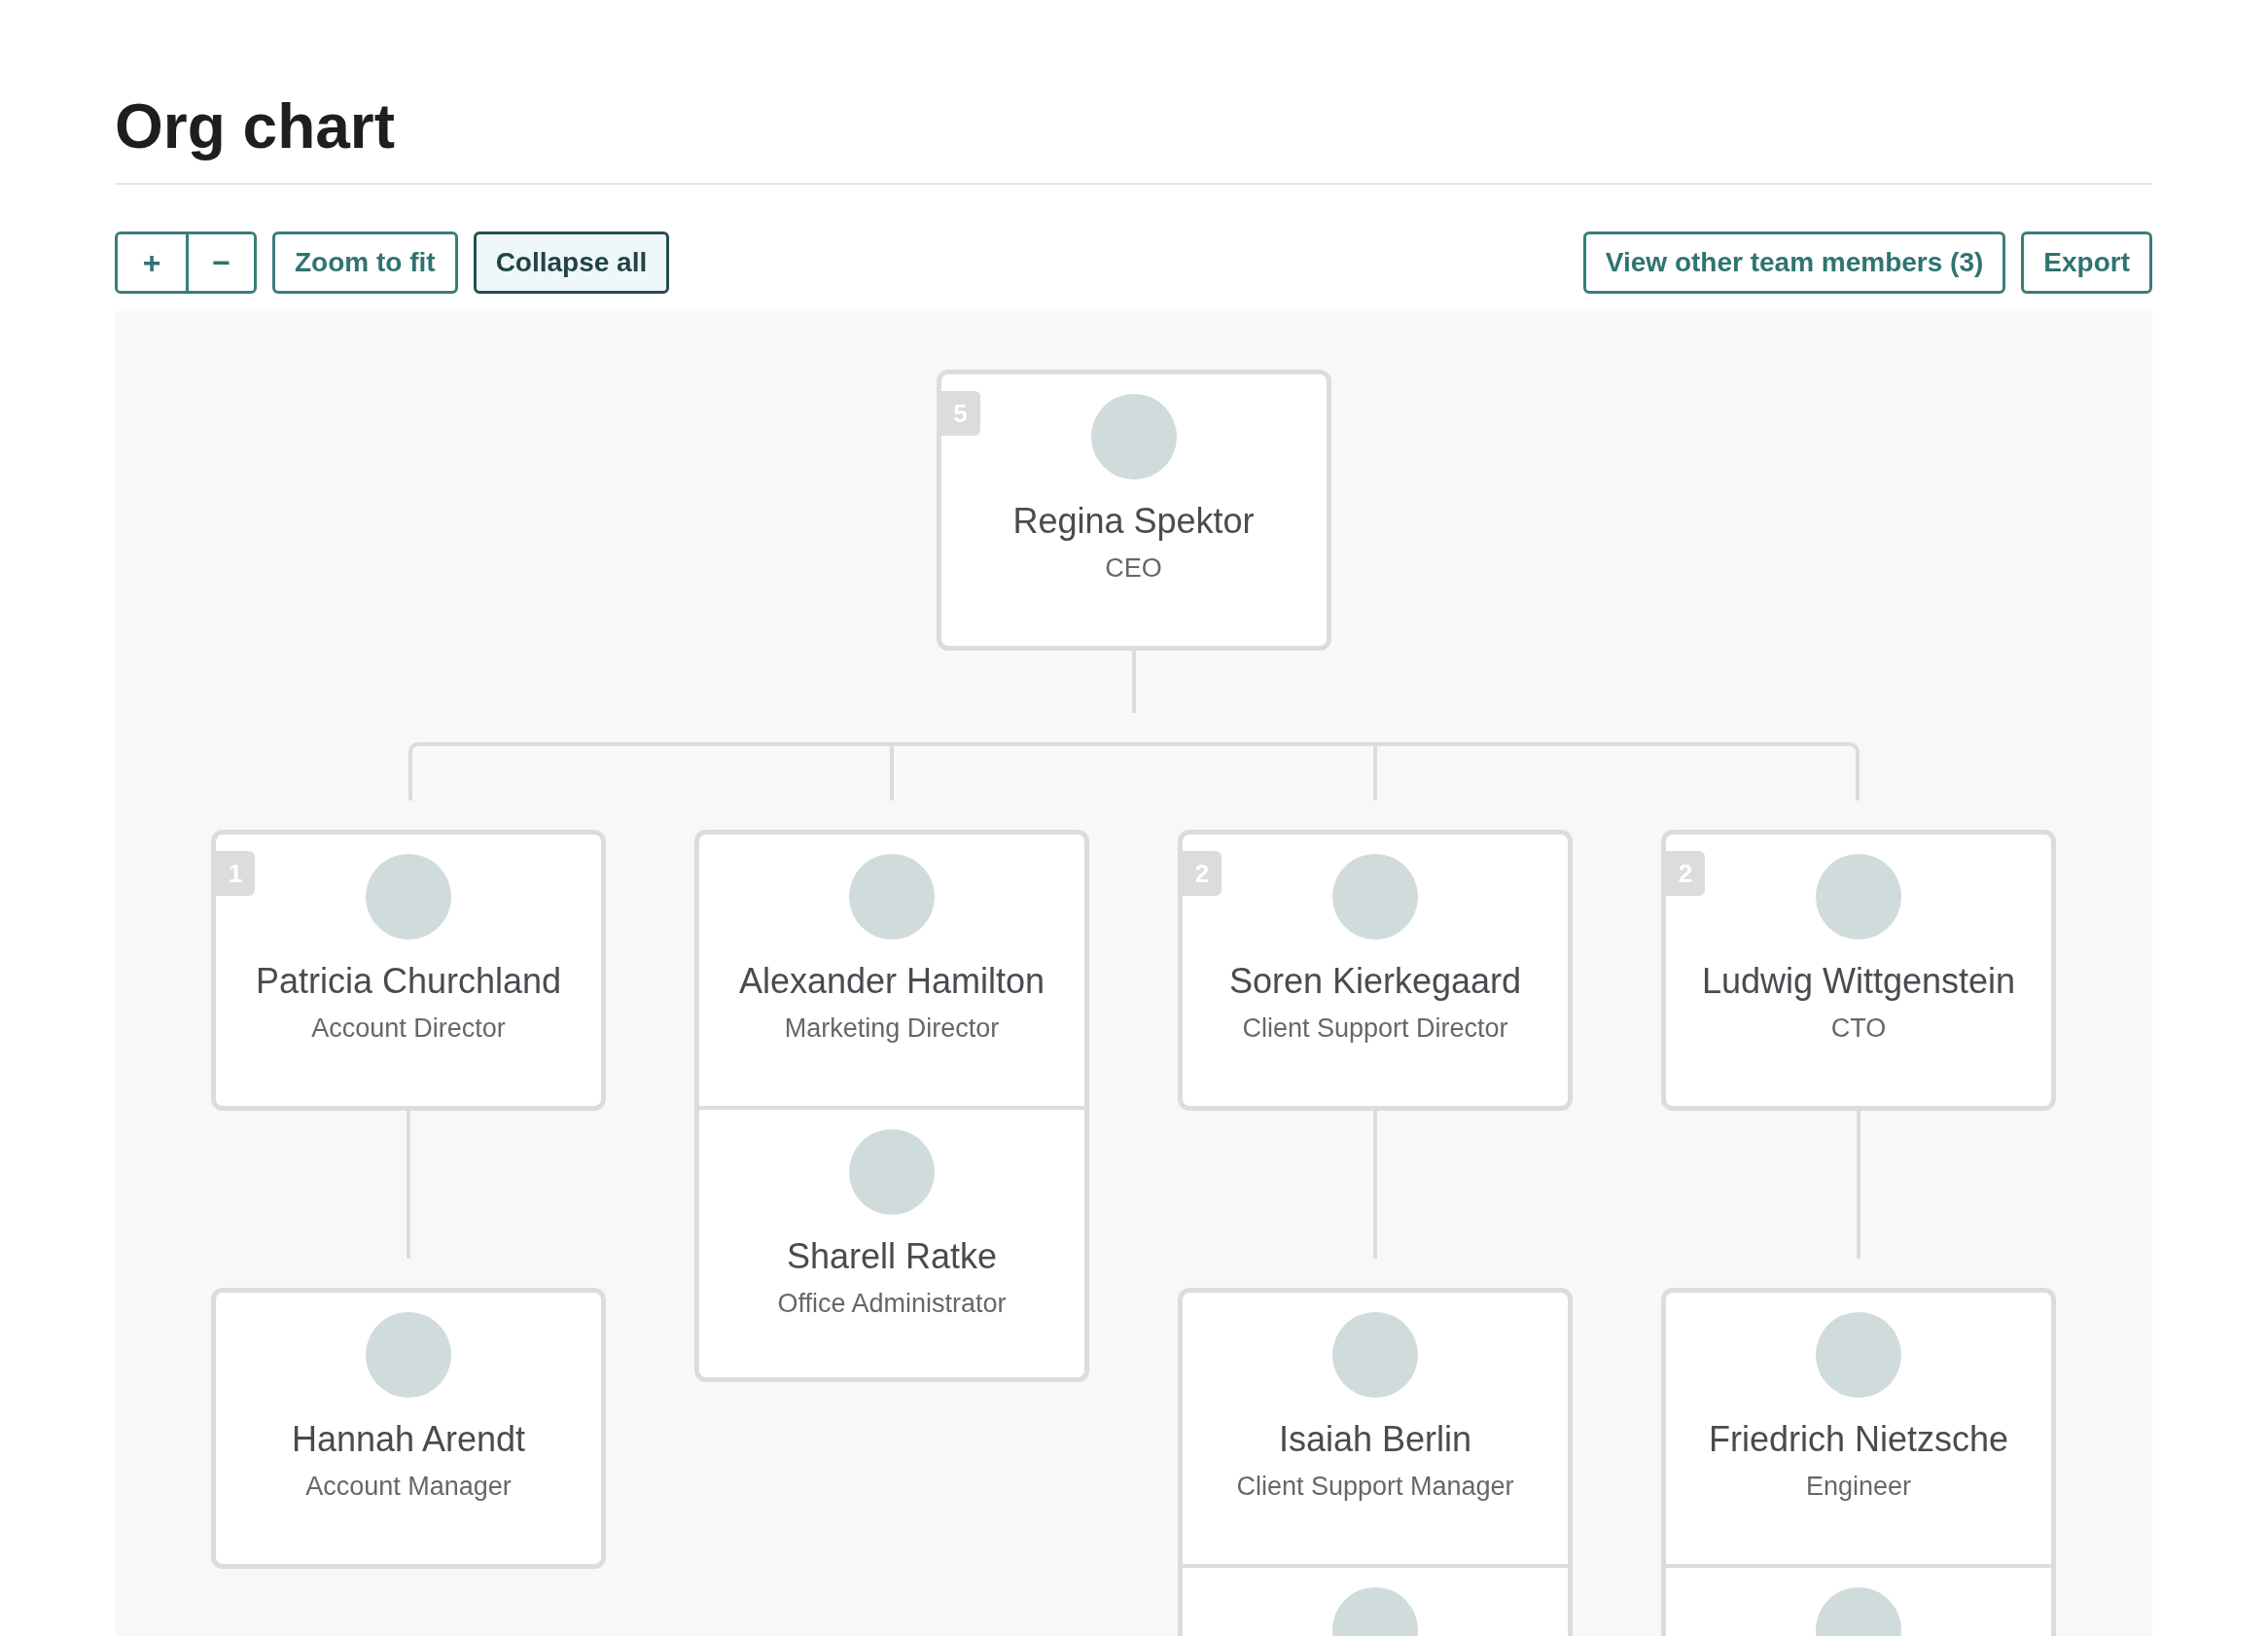 Image resolution: width=2268 pixels, height=1636 pixels. Describe the element at coordinates (1133, 521) in the screenshot. I see `person-name: Regina Spektor` at that location.